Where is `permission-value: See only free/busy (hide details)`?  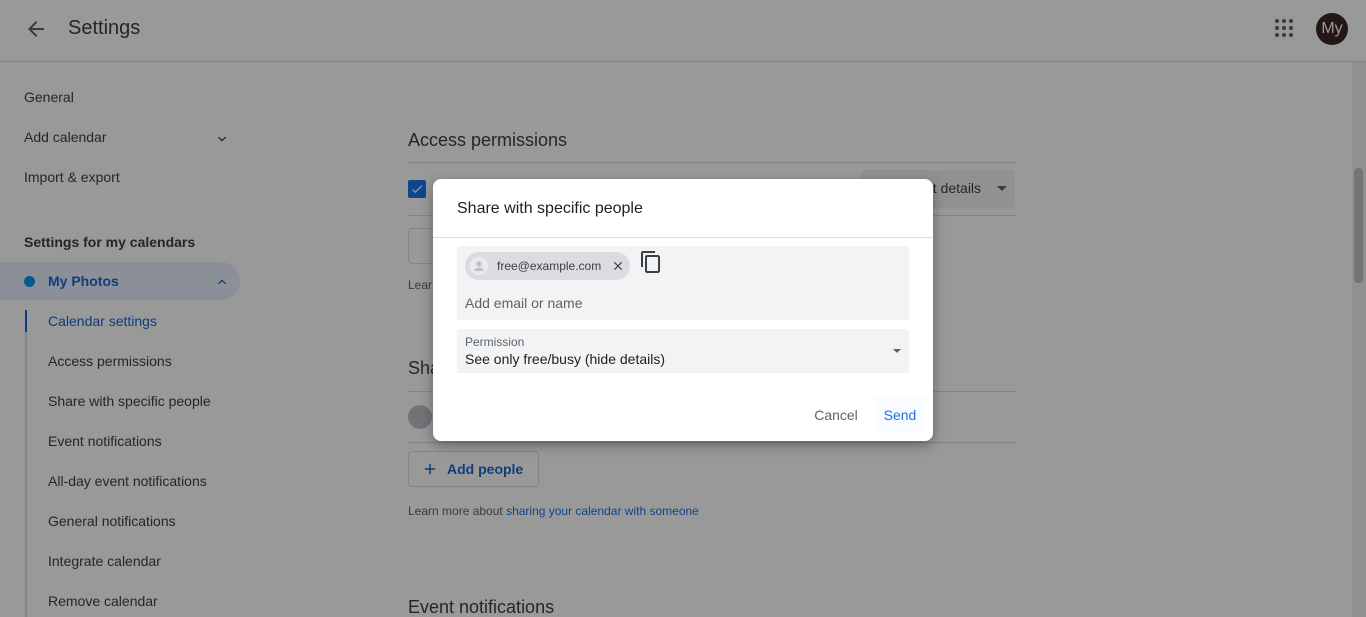
permission-value: See only free/busy (hide details) is located at coordinates (565, 359).